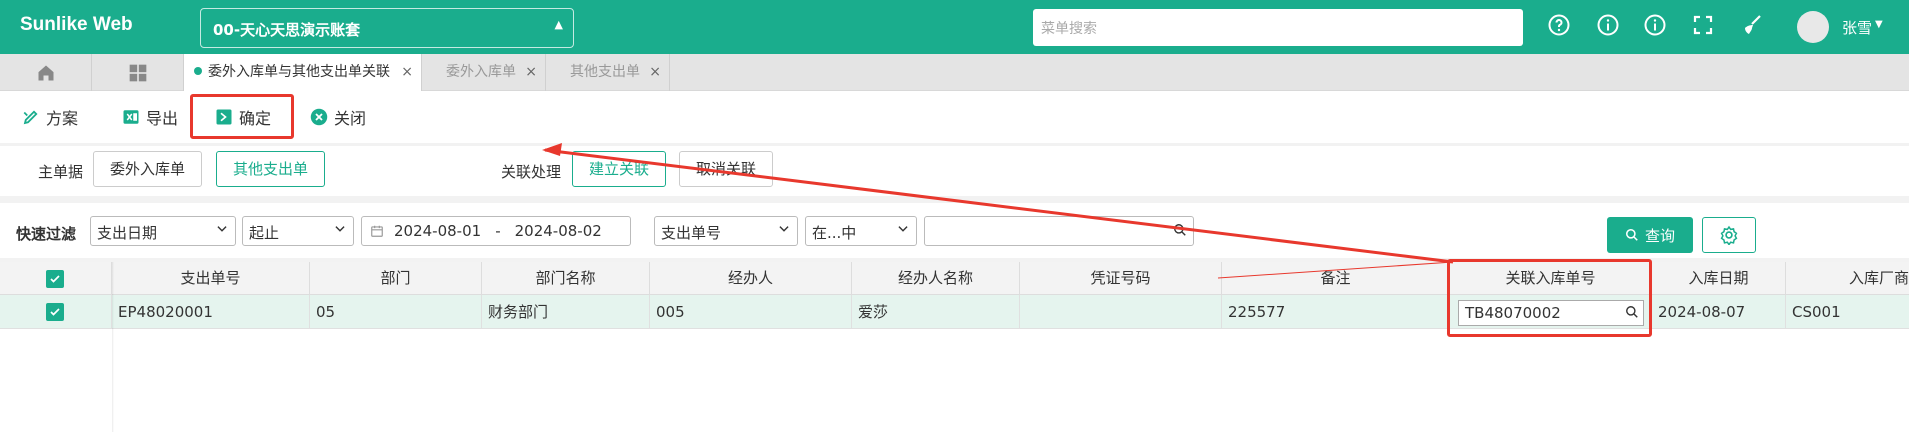  I want to click on col-header: 经办人, so click(751, 278).